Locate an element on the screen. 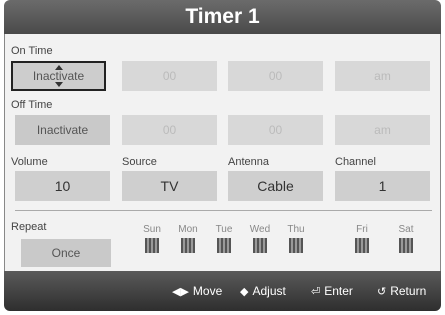 This screenshot has height=315, width=445. section-divider is located at coordinates (223, 210).